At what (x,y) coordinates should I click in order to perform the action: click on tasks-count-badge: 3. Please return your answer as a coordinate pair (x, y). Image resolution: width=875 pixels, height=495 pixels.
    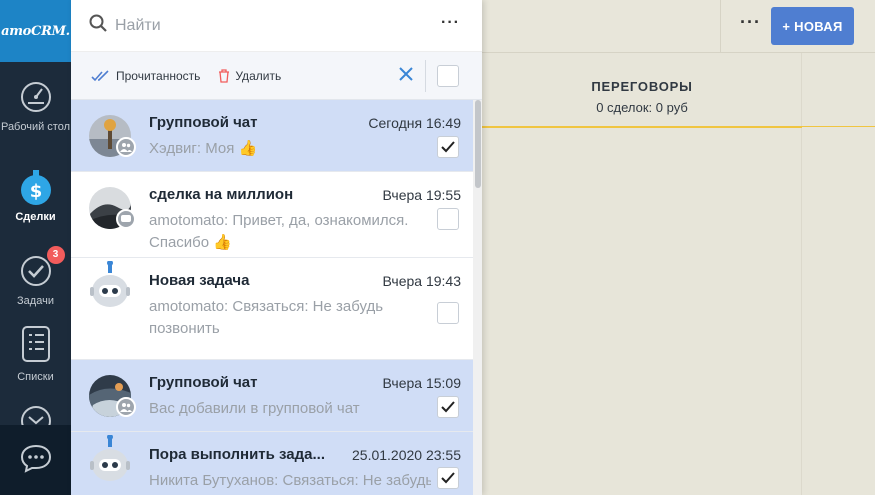
    Looking at the image, I should click on (55, 255).